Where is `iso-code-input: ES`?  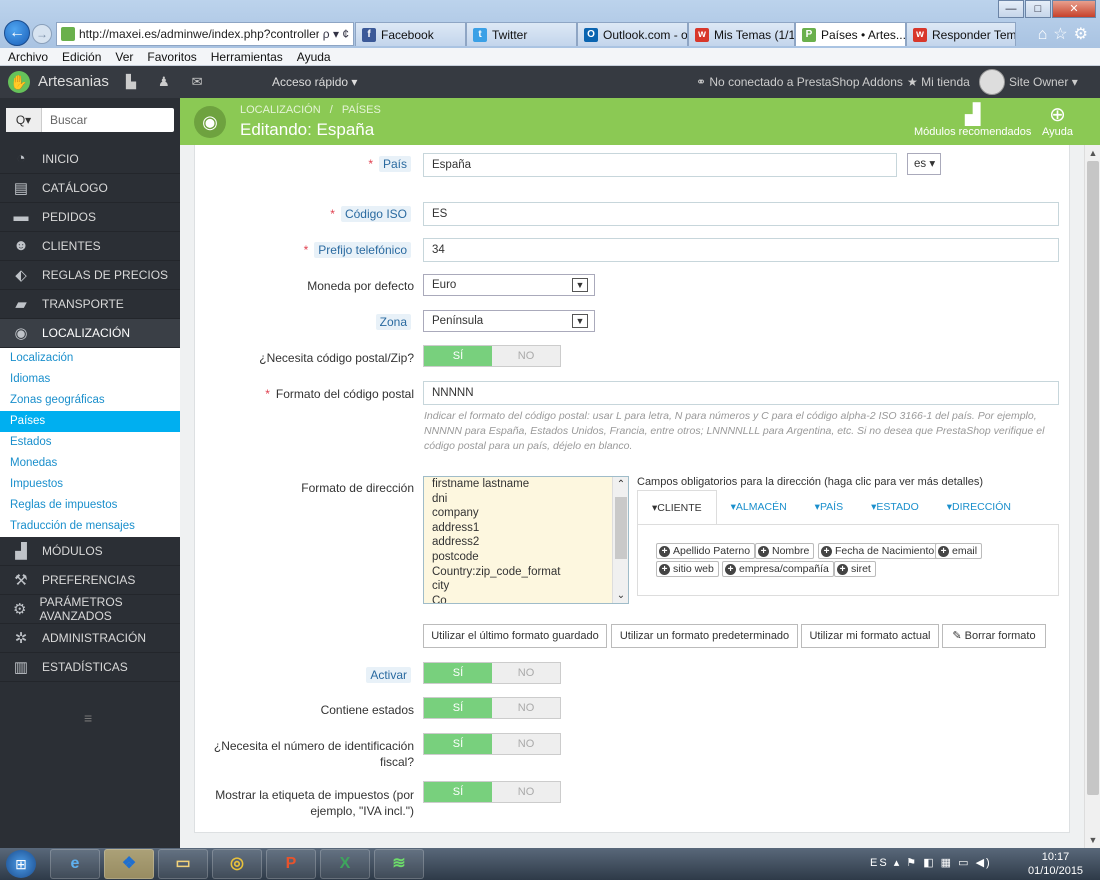
iso-code-input: ES is located at coordinates (741, 214).